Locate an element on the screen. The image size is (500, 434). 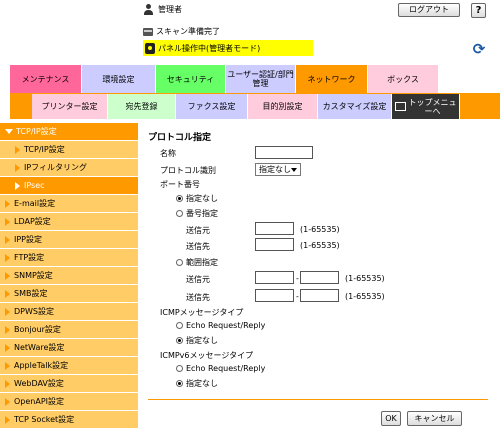
sidebar-item-label: E-mail設定 is located at coordinates (35, 203).